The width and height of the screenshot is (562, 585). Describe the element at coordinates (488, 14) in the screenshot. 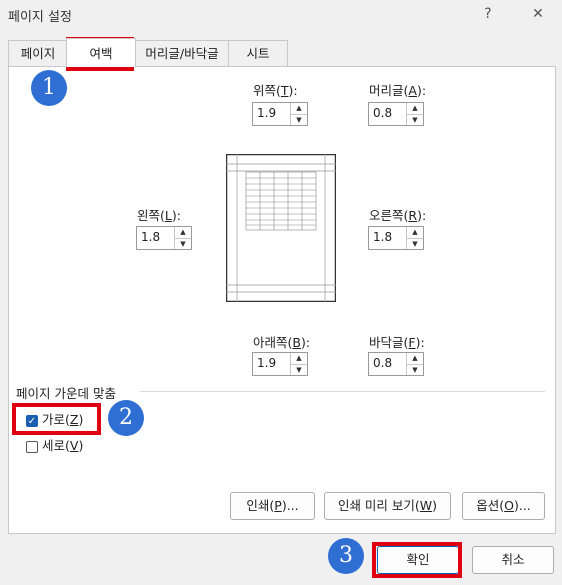

I see `help-button: ?` at that location.